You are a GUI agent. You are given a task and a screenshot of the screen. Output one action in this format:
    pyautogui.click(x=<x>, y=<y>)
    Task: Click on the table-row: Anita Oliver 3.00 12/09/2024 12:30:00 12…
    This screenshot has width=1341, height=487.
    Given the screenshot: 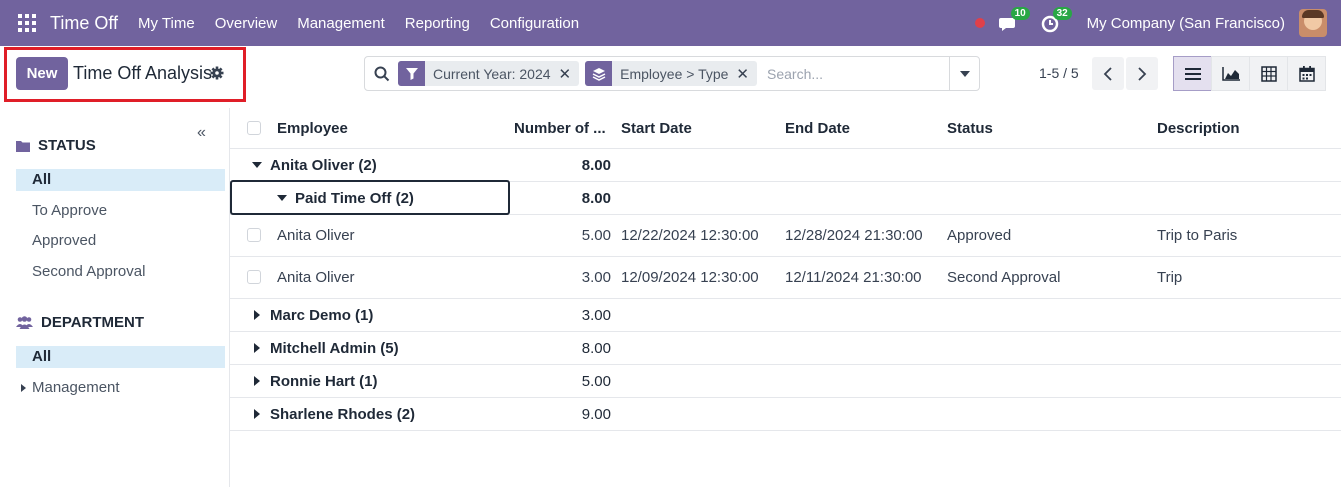 What is the action you would take?
    pyautogui.click(x=785, y=278)
    